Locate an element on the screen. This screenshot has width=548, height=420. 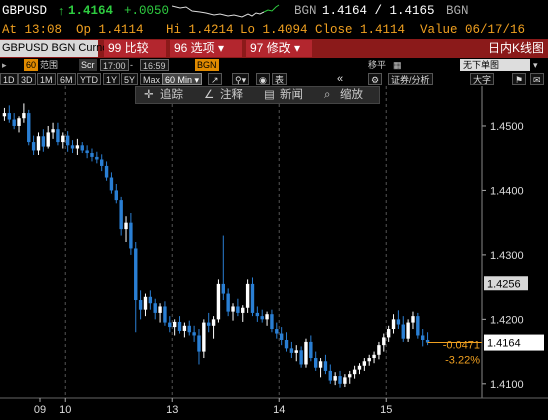
chart-tools: ✛ 追踪 ∠ 注释 ▤ 新闻 ⌕ 缩放 is located at coordinates (257, 95).